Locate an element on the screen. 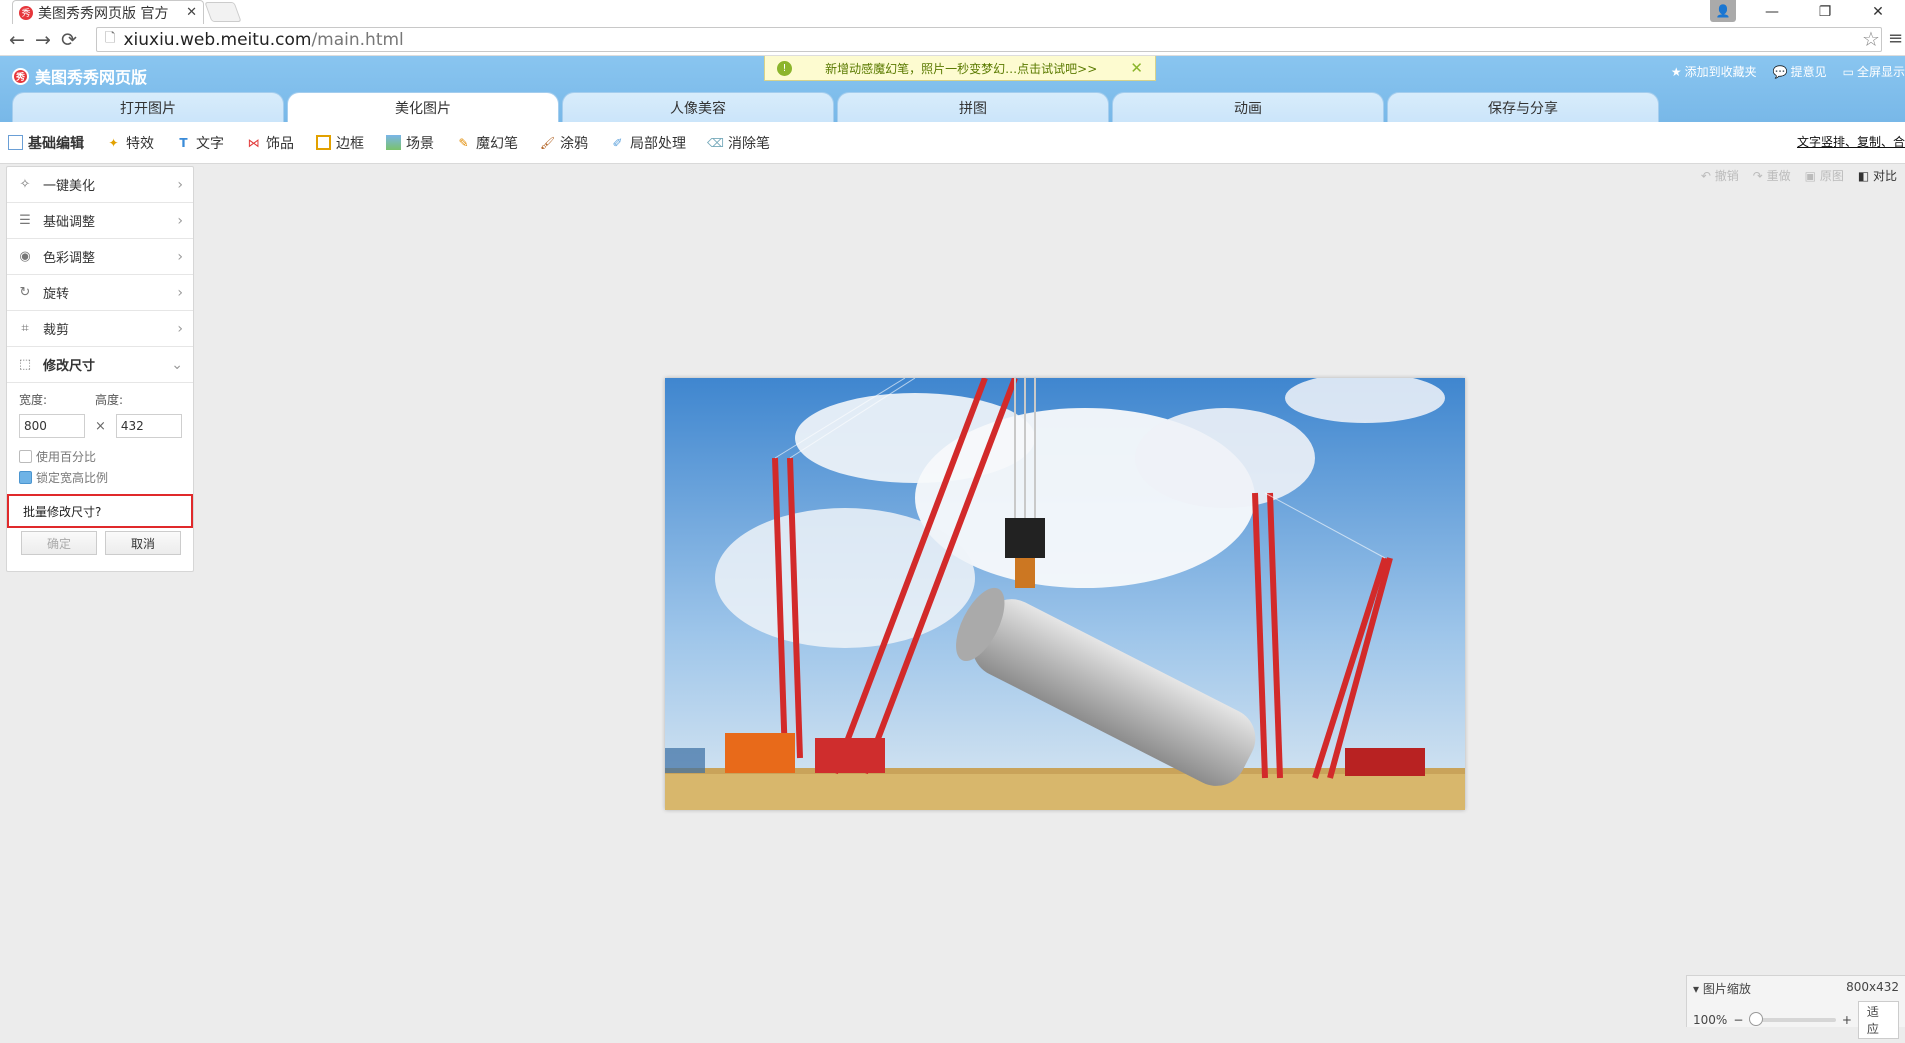 The height and width of the screenshot is (1043, 1905). monitor-icon: ▭ is located at coordinates (1848, 72).